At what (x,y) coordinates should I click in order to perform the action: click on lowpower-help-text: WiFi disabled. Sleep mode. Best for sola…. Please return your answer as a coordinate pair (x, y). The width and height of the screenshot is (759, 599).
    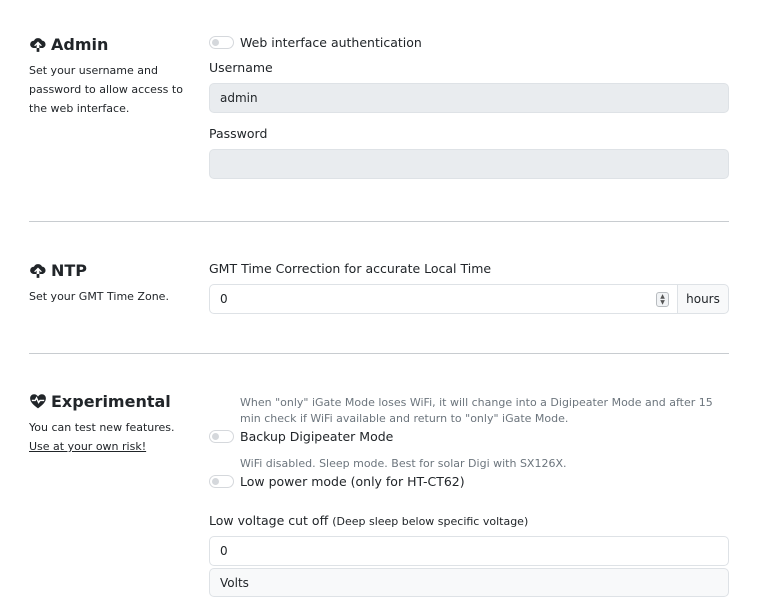
    Looking at the image, I should click on (403, 463).